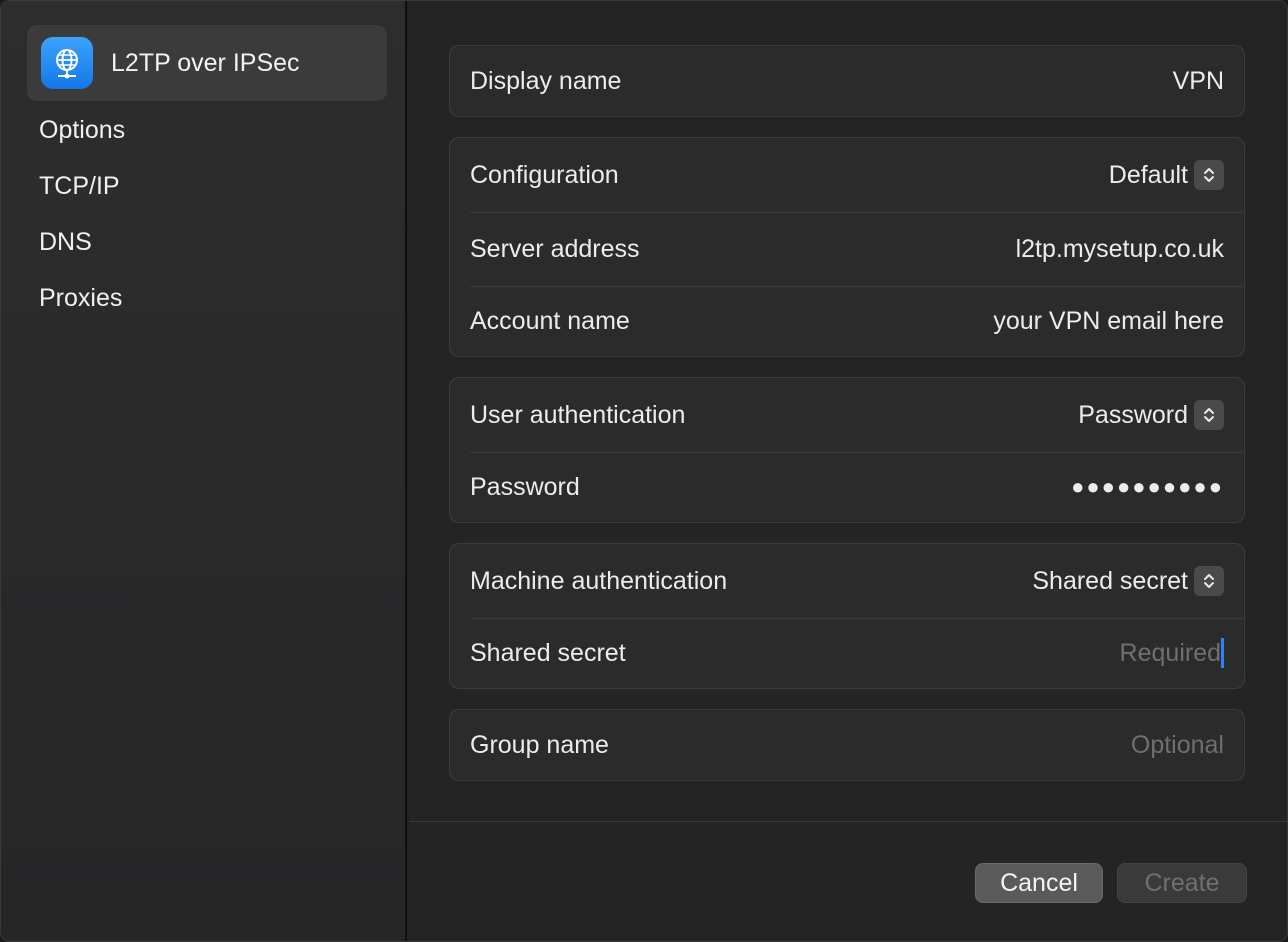  What do you see at coordinates (1148, 174) in the screenshot?
I see `configuration-value: Default` at bounding box center [1148, 174].